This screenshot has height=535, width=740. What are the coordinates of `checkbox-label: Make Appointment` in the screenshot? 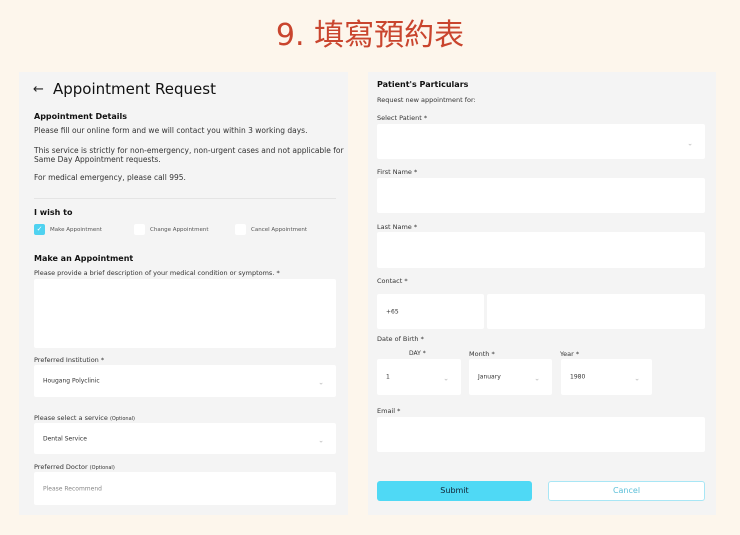 It's located at (76, 229).